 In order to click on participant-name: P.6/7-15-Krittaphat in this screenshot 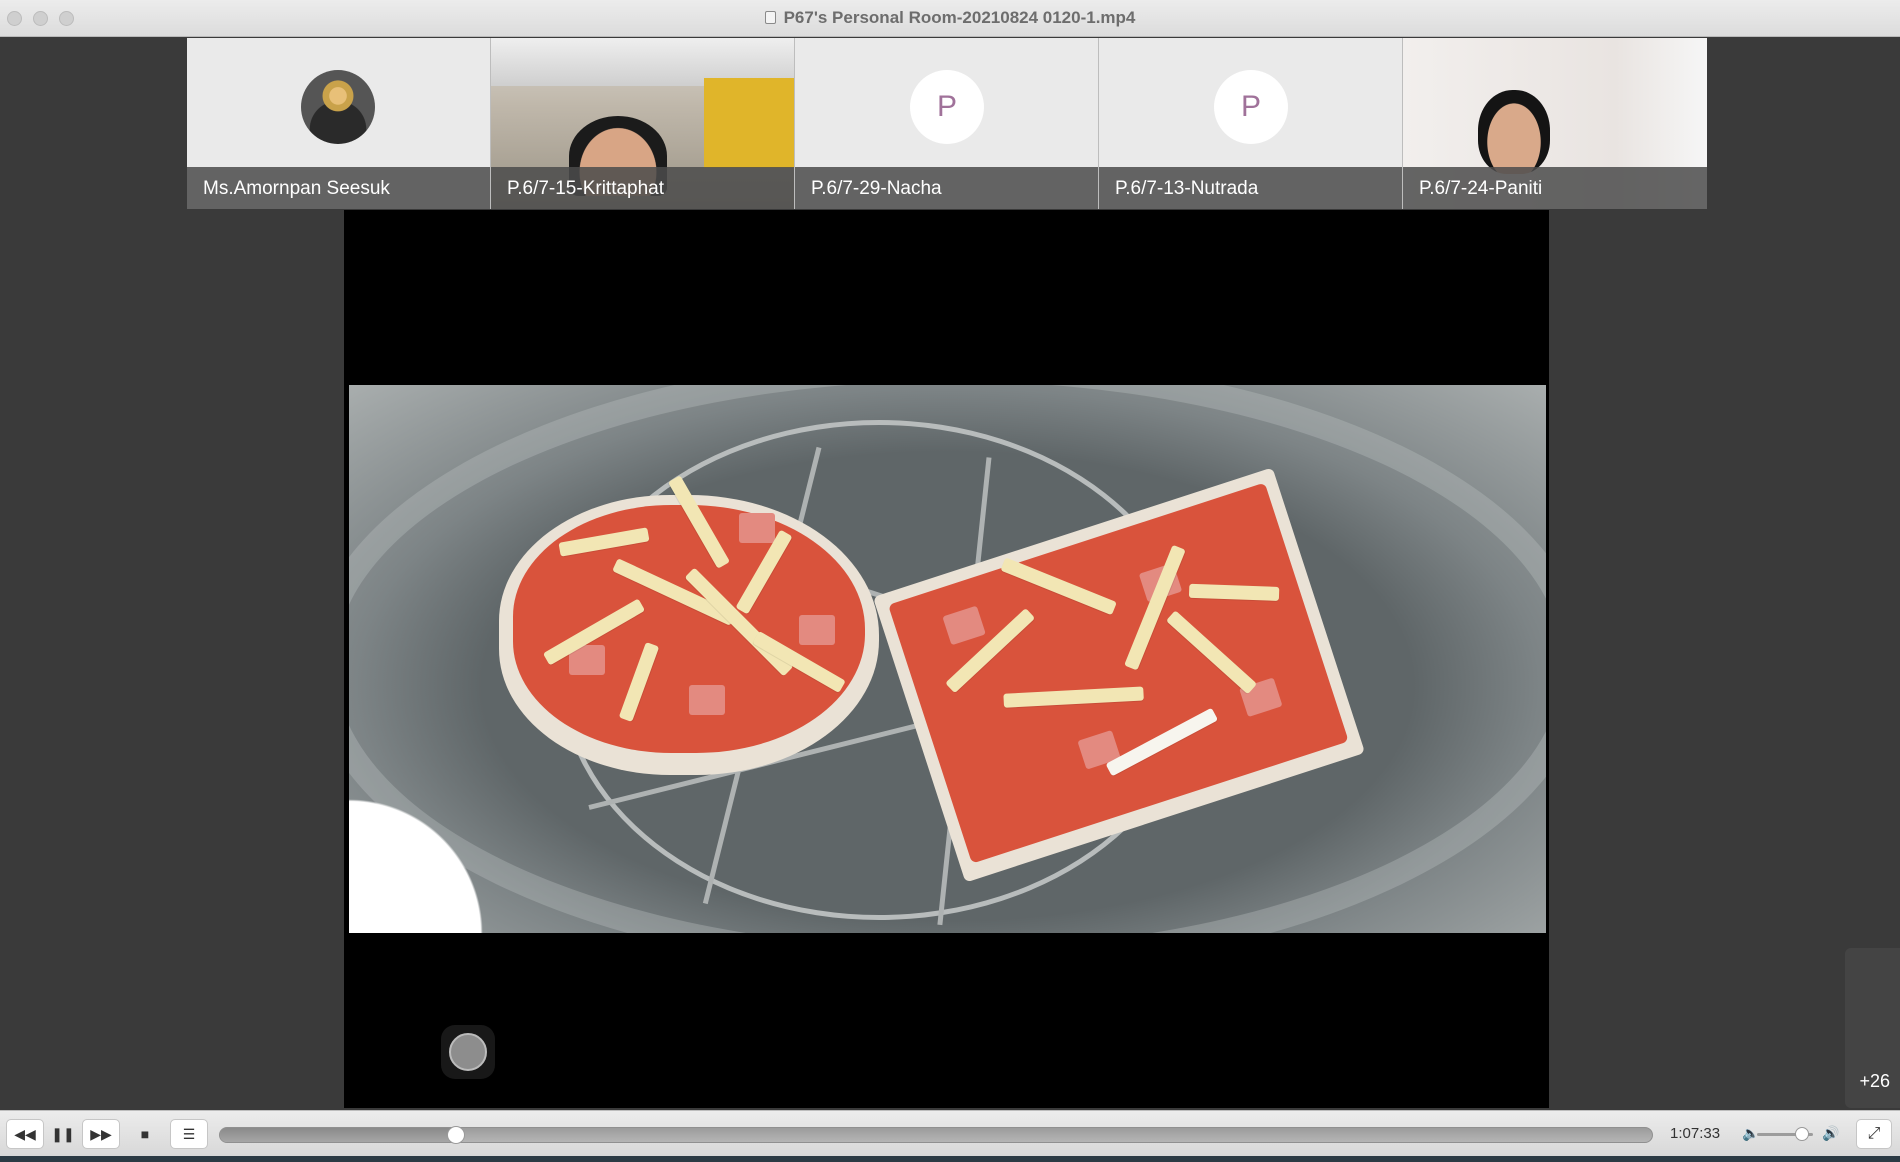, I will do `click(586, 188)`.